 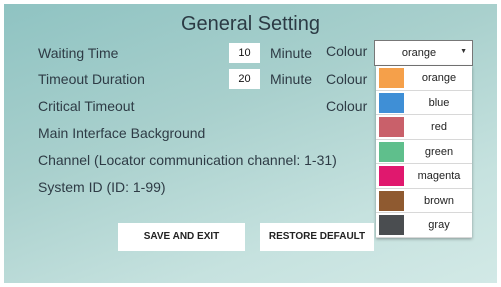 What do you see at coordinates (463, 51) in the screenshot?
I see `chevron-down-icon: ▼` at bounding box center [463, 51].